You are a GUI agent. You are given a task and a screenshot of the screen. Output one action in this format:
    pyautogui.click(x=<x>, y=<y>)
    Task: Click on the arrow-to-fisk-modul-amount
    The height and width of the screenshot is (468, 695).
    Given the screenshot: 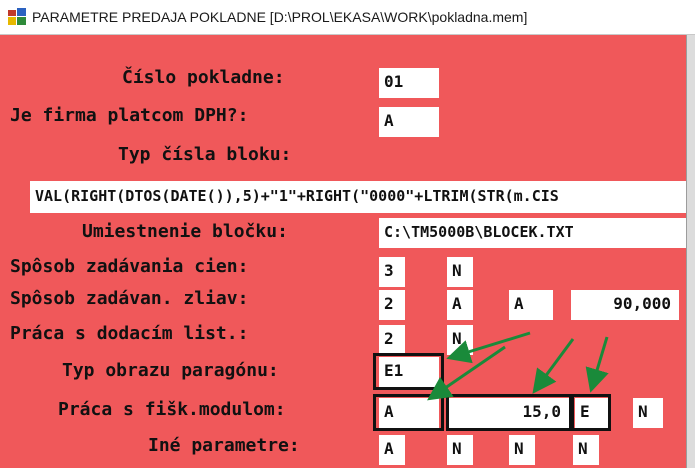 What is the action you would take?
    pyautogui.click(x=553, y=366)
    